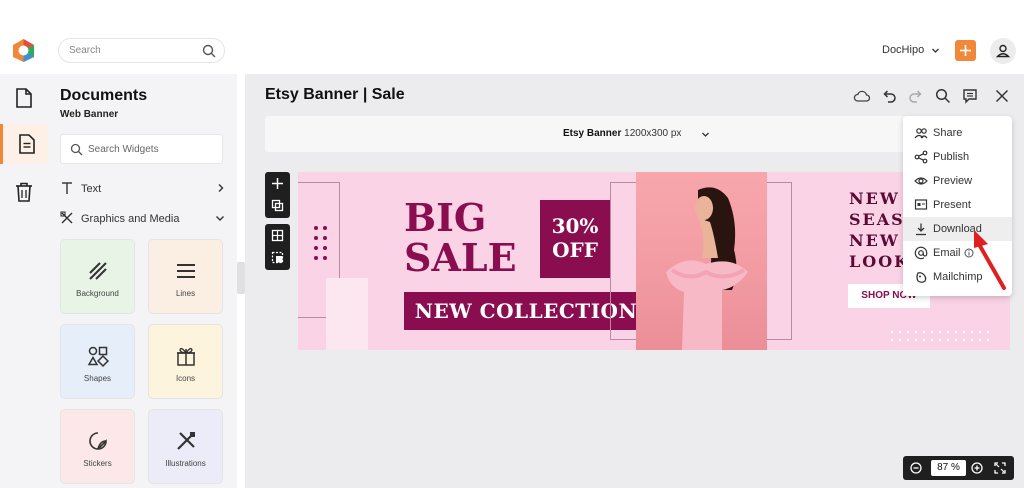 This screenshot has height=488, width=1024. I want to click on undo-icon, so click(889, 96).